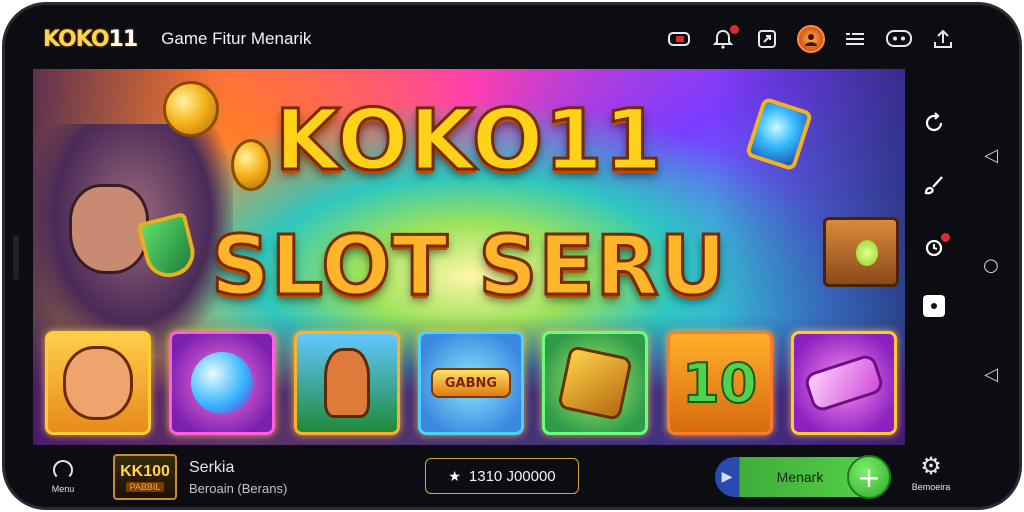 This screenshot has width=1024, height=512. I want to click on notification-badge, so click(734, 29).